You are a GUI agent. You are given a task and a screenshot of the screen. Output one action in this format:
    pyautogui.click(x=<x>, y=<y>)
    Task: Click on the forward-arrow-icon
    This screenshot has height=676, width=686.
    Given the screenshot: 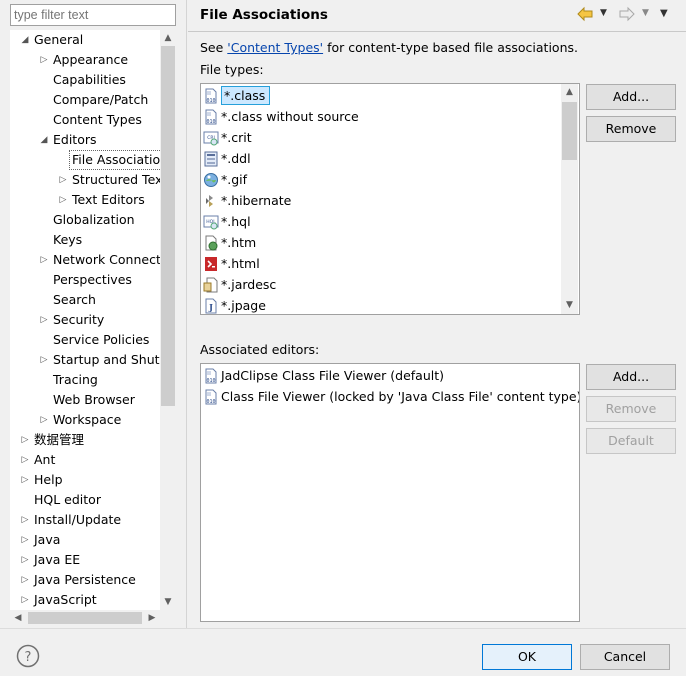 What is the action you would take?
    pyautogui.click(x=627, y=14)
    